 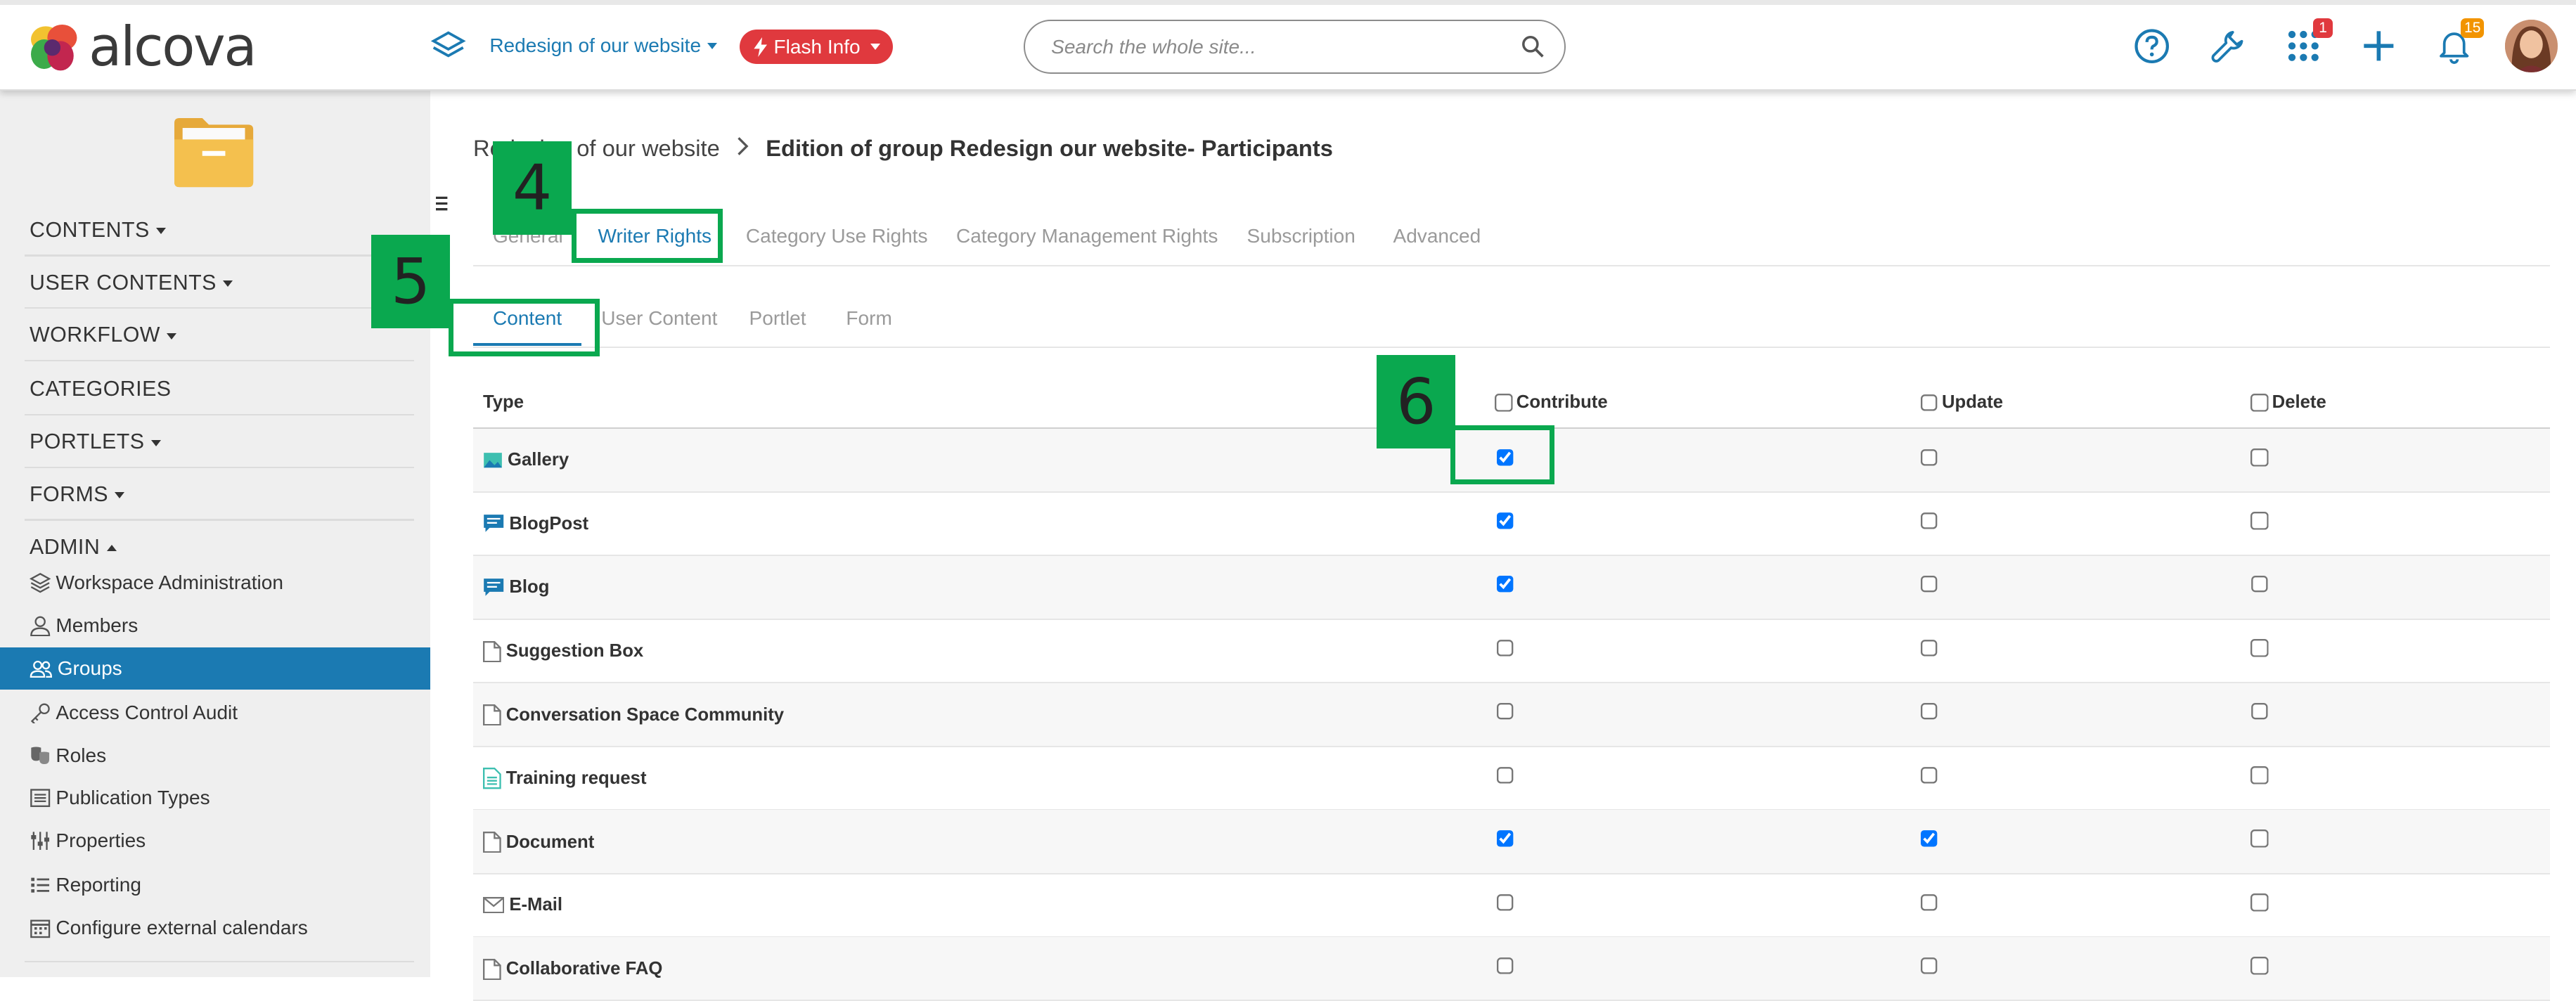 I want to click on workspace-selector: Redesign of our website, so click(x=574, y=46).